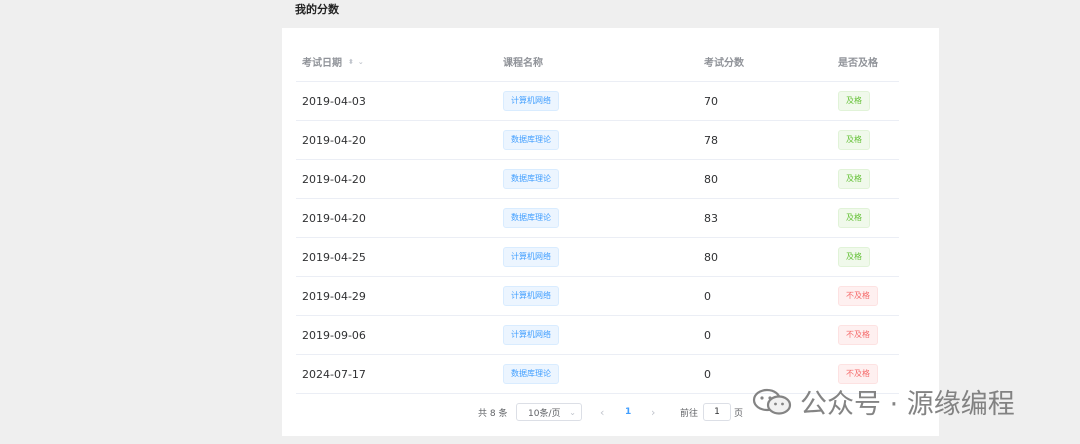  I want to click on goto-page-input: 1, so click(717, 412).